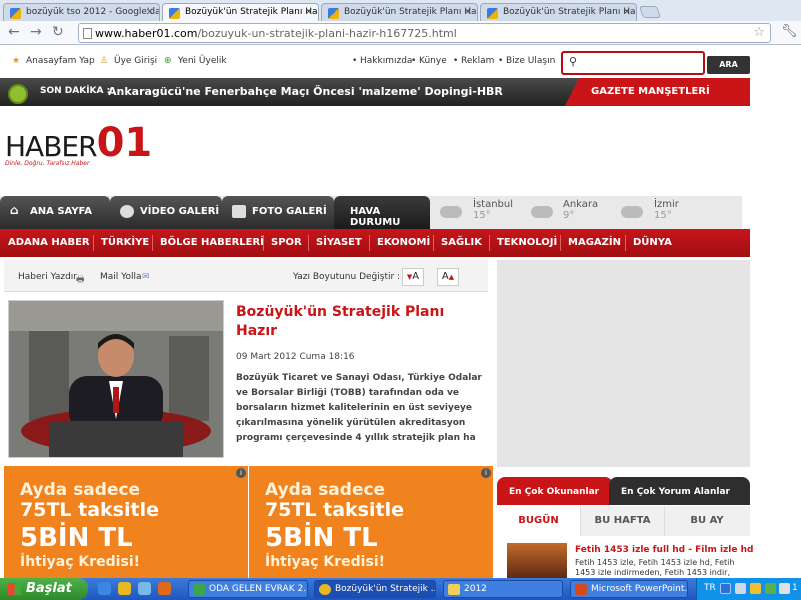 This screenshot has width=801, height=600. What do you see at coordinates (461, 242) in the screenshot?
I see `cat-saglik: SAĞLIK` at bounding box center [461, 242].